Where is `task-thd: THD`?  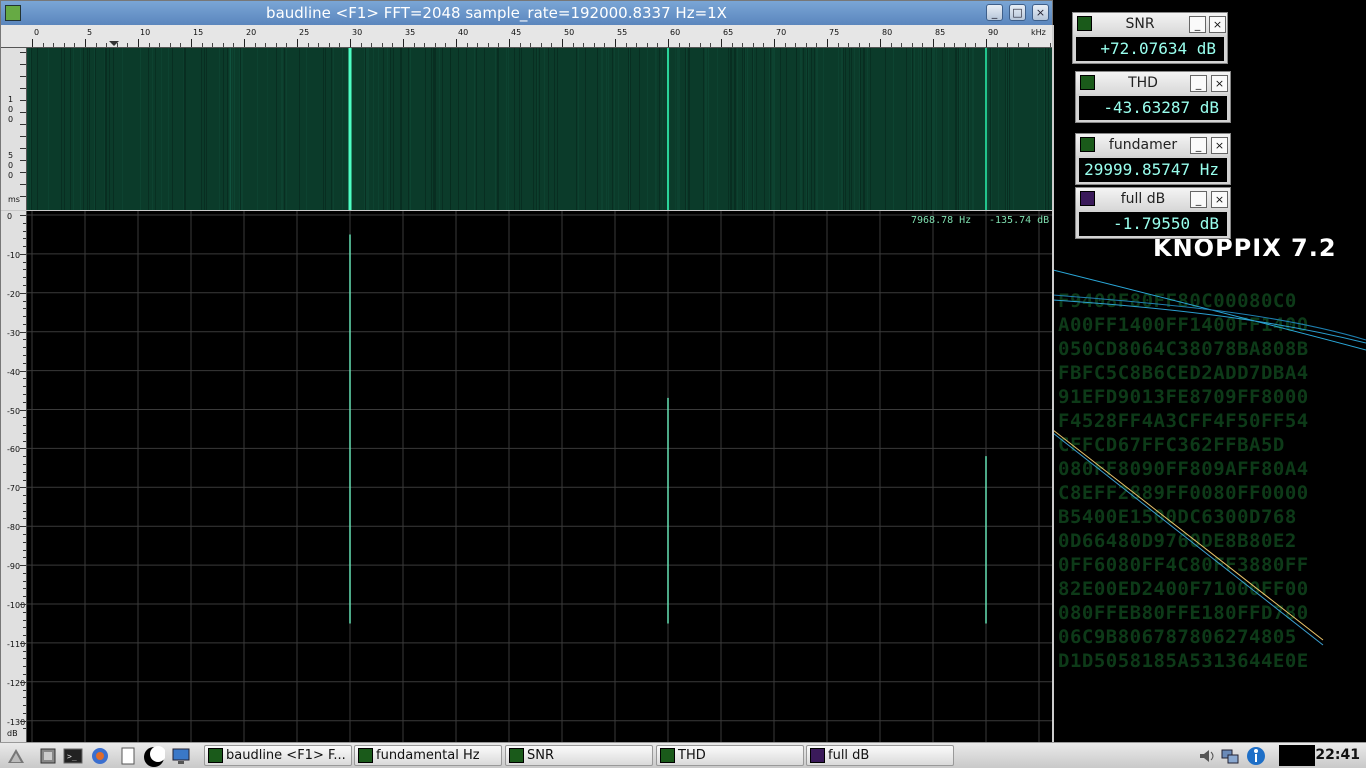 task-thd: THD is located at coordinates (730, 755).